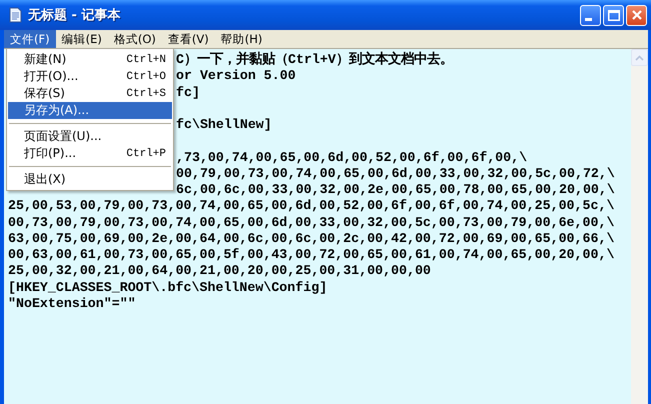 Image resolution: width=651 pixels, height=404 pixels. Describe the element at coordinates (146, 76) in the screenshot. I see `shortcut-label: Ctrl+O` at that location.